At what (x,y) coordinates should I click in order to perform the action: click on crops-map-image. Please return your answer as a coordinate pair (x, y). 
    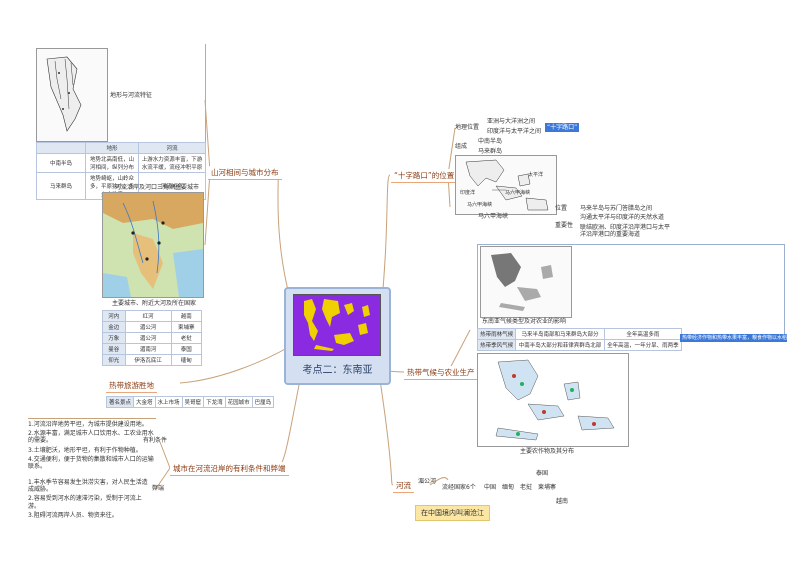
    Looking at the image, I should click on (555, 400).